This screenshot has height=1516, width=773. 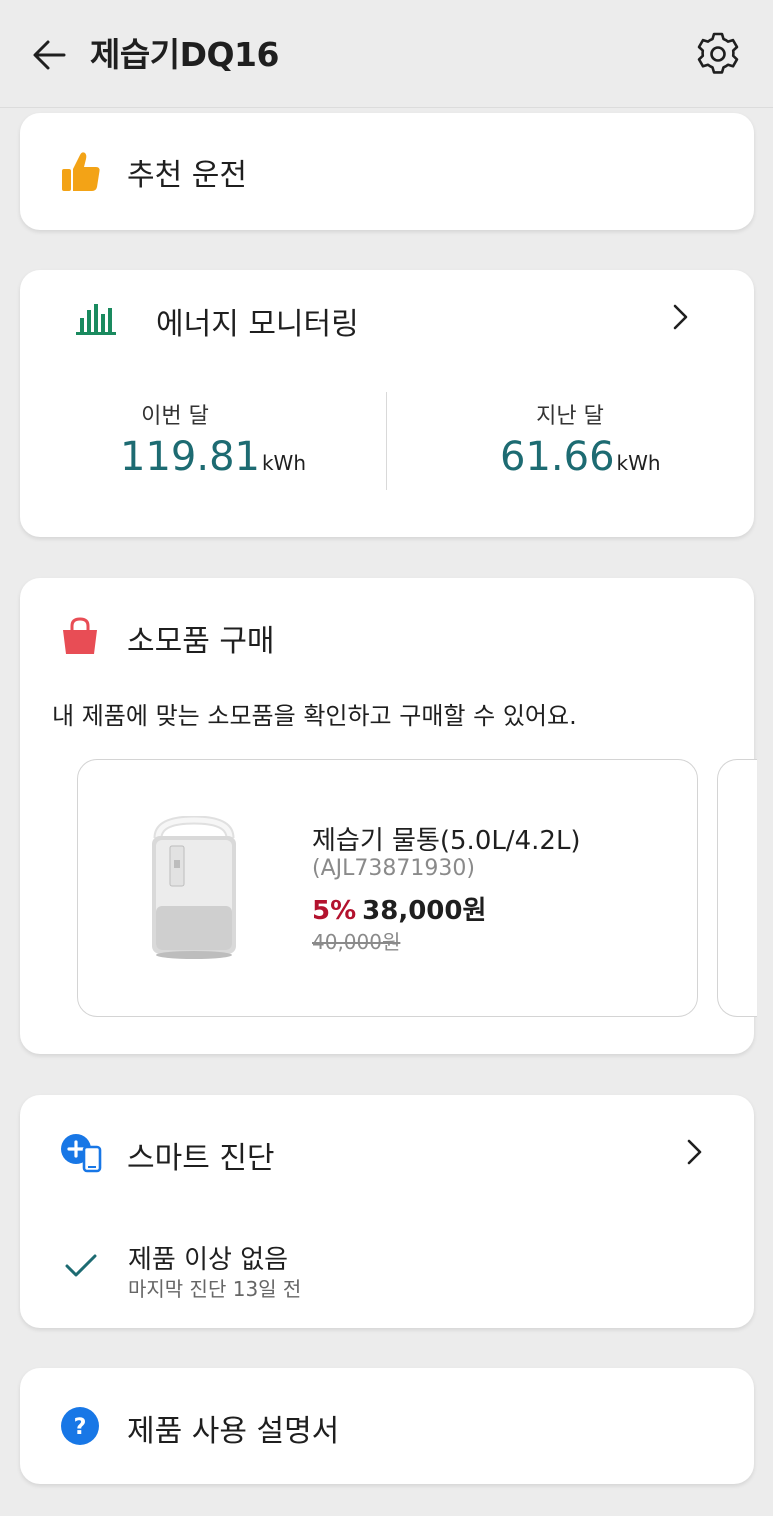 What do you see at coordinates (215, 1289) in the screenshot?
I see `last-diagnosis: 마지막 진단 13일 전` at bounding box center [215, 1289].